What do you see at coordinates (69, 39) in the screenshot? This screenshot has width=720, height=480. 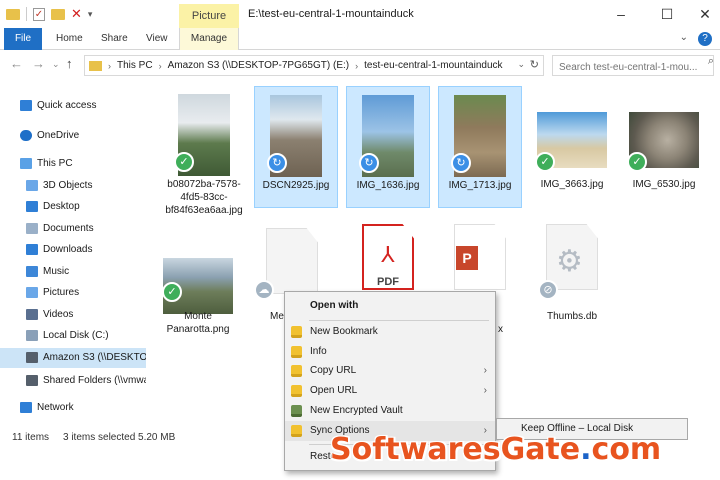 I see `tab-home: Home` at bounding box center [69, 39].